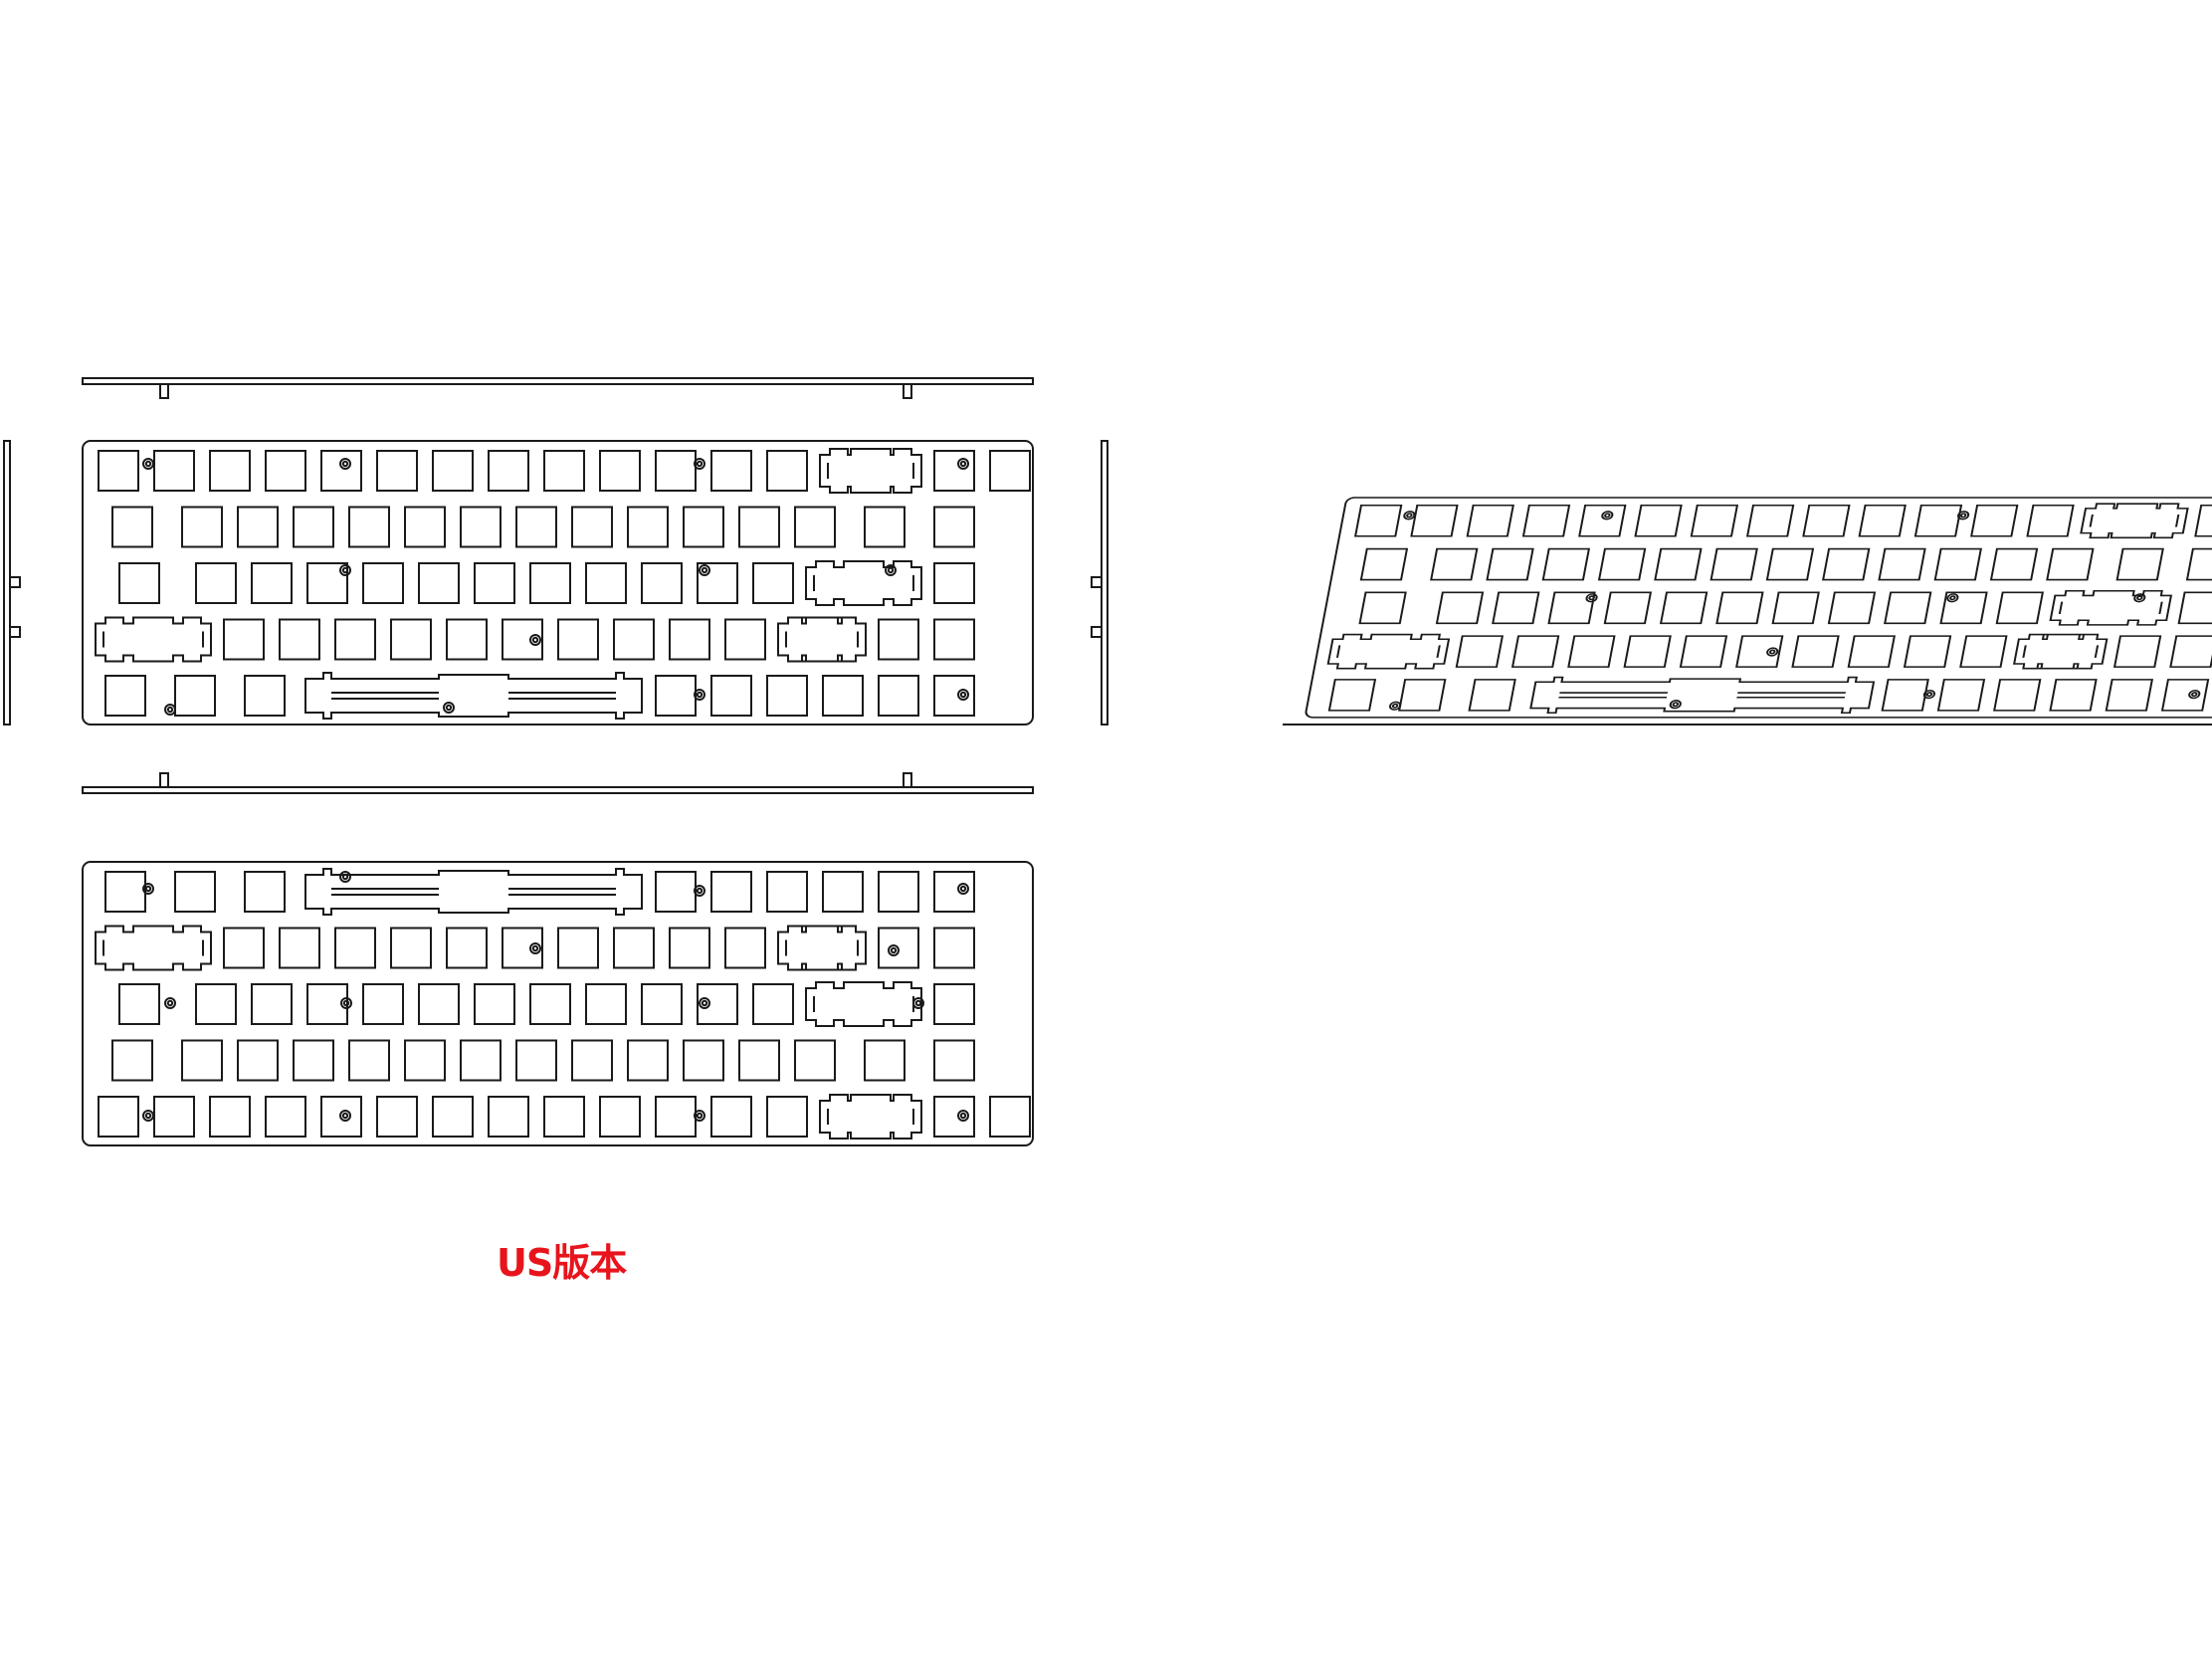 The height and width of the screenshot is (1659, 2212). I want to click on standoff, so click(15, 632).